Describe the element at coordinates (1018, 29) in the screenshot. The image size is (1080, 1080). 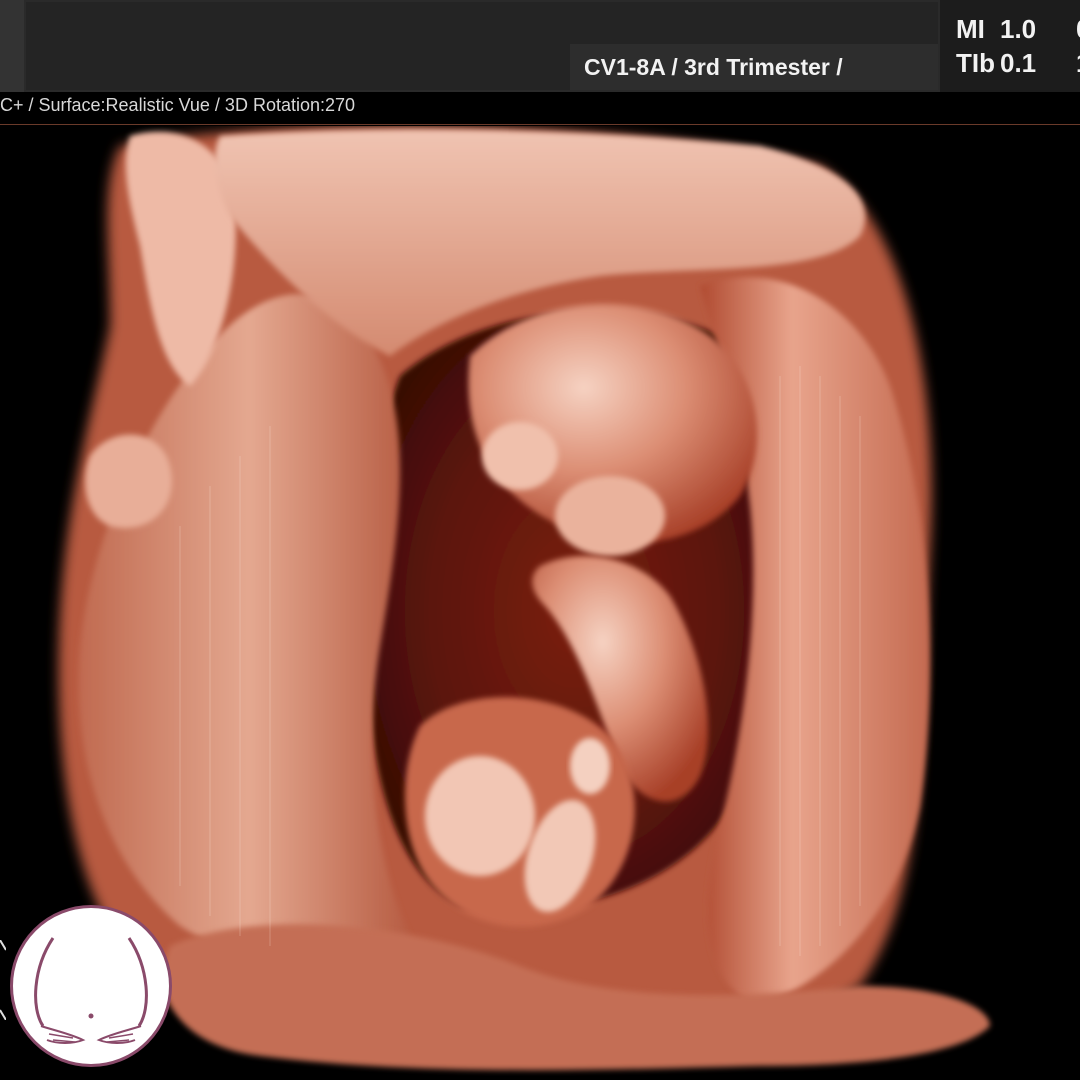
I see `mi-value: 1.0` at that location.